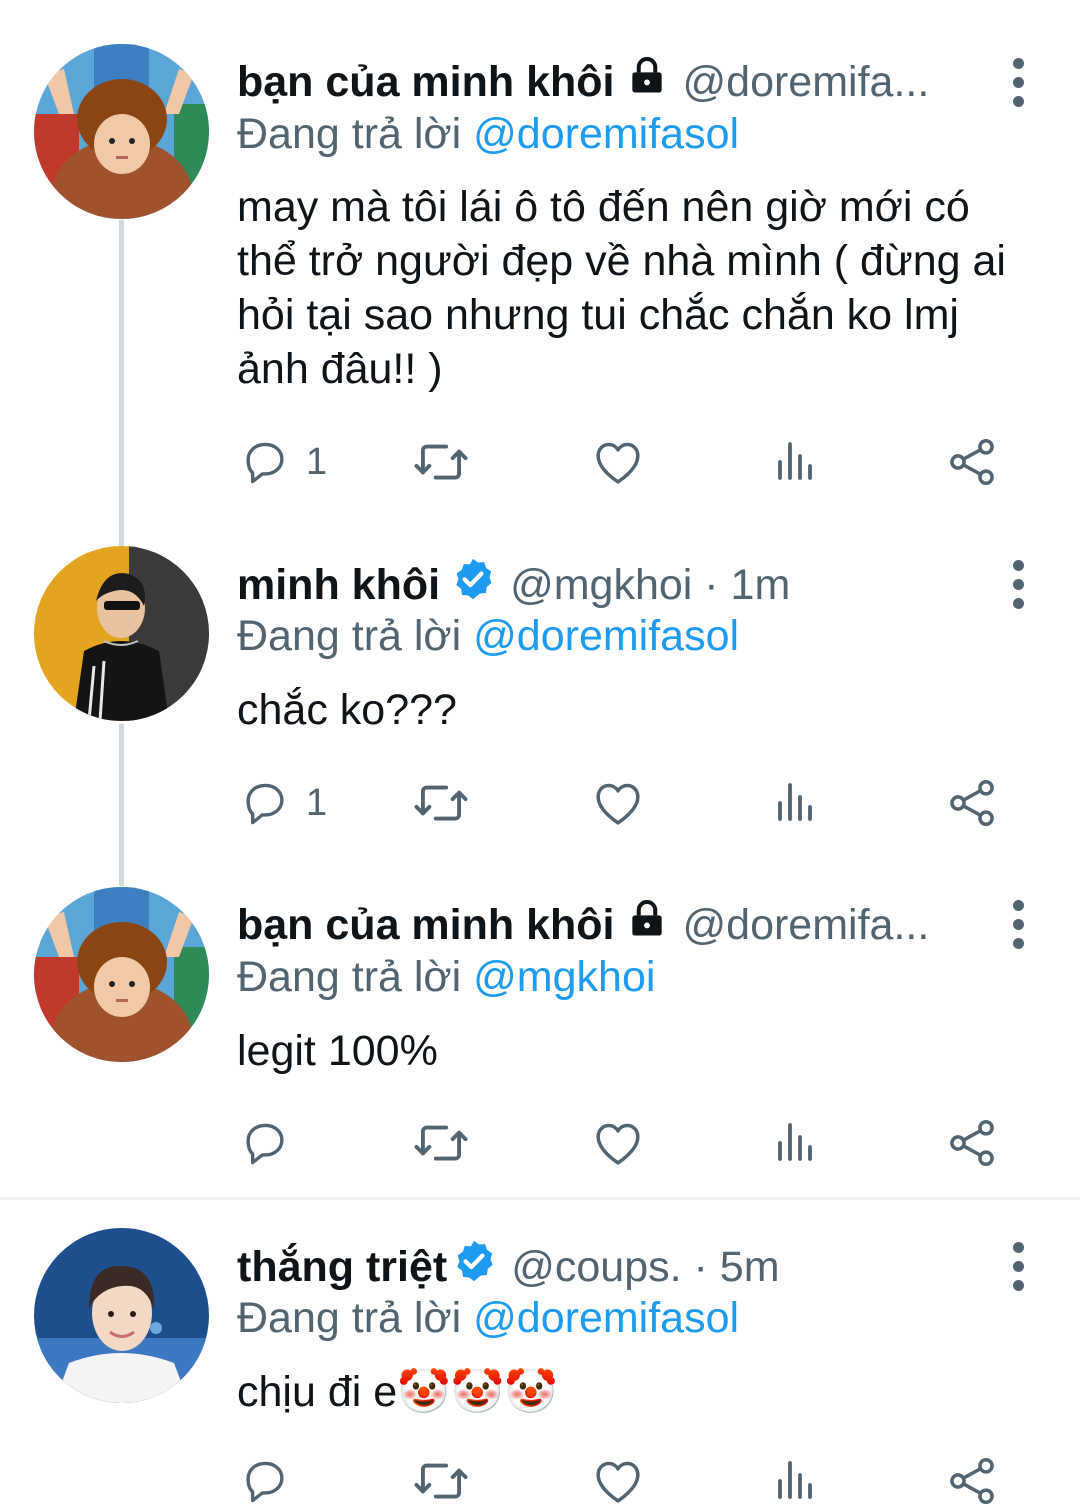 The image size is (1080, 1512). Describe the element at coordinates (342, 1267) in the screenshot. I see `display-name: thắng triệt` at that location.